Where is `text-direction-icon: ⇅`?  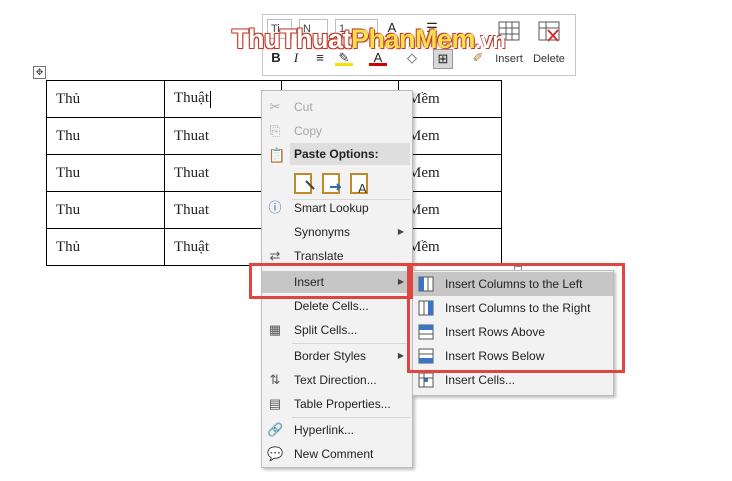 text-direction-icon: ⇅ is located at coordinates (275, 379).